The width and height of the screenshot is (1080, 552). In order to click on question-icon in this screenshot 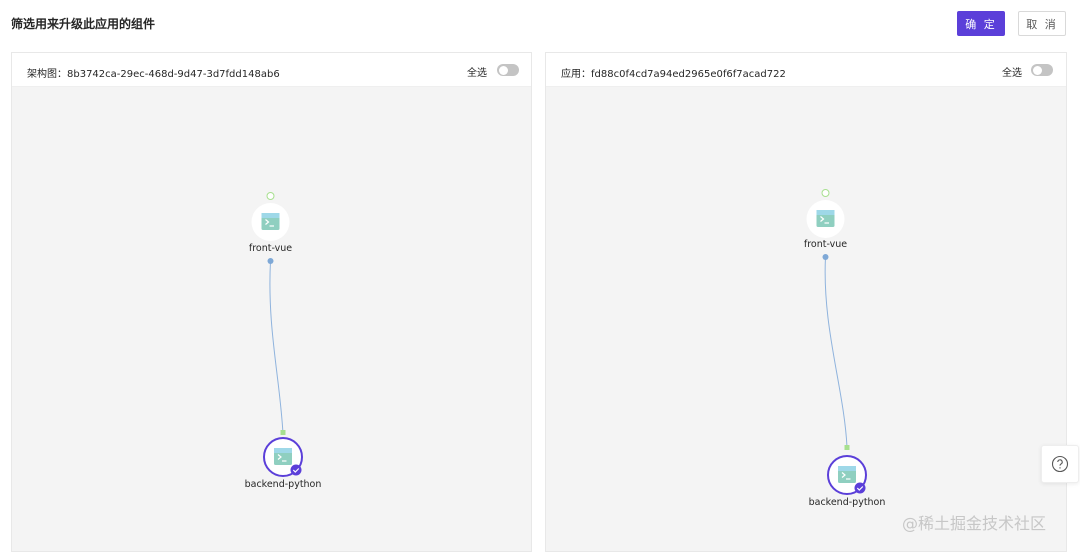, I will do `click(1060, 464)`.